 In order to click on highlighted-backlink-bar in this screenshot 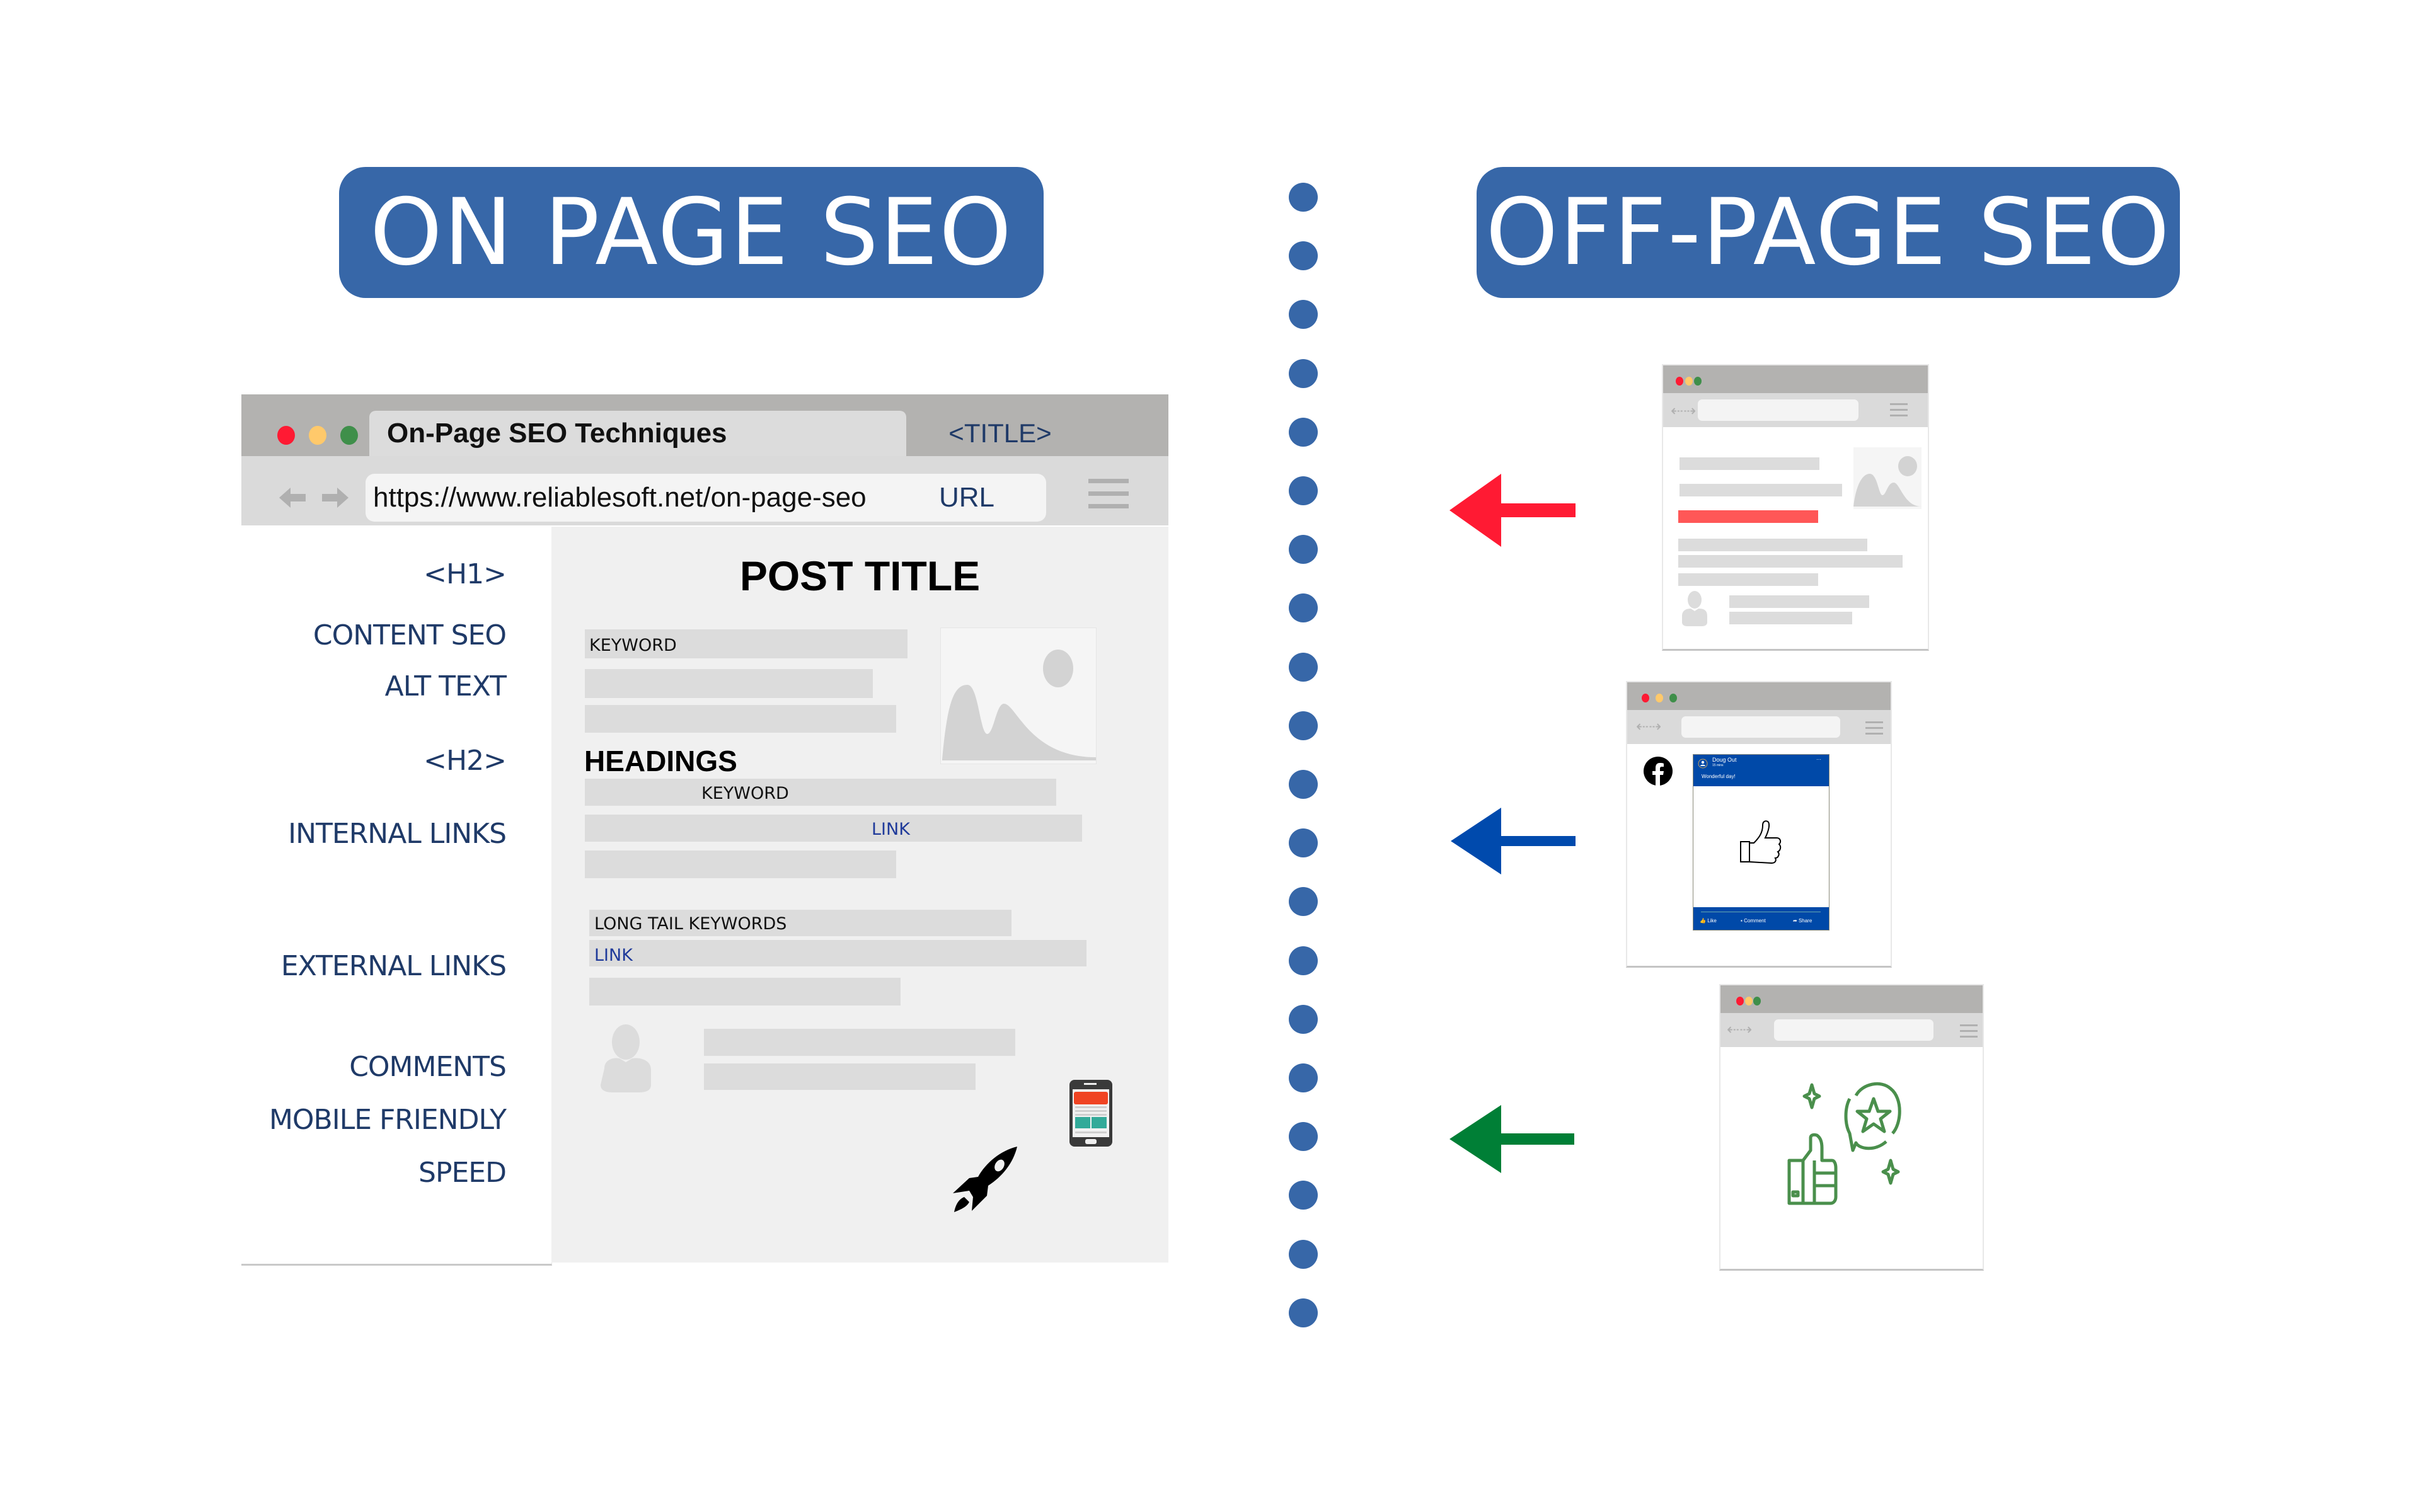, I will do `click(1748, 516)`.